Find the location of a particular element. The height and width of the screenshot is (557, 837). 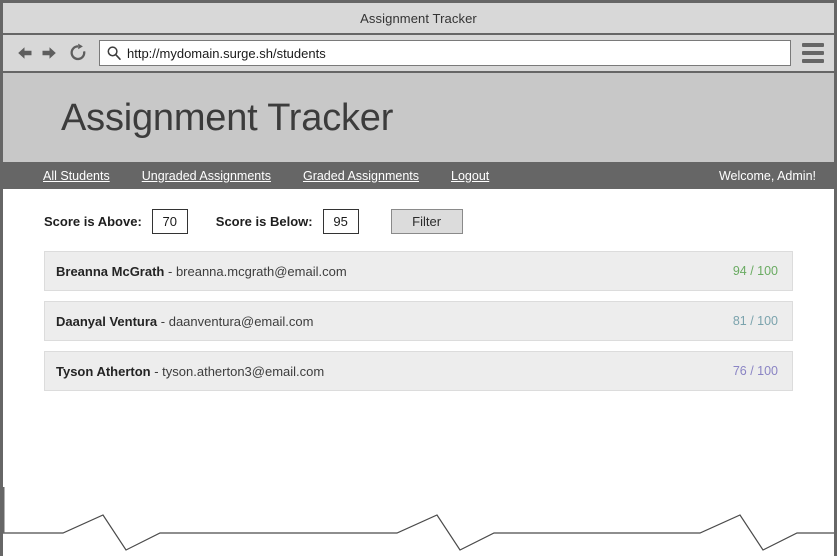

filter-bar: Score is Above: Score is Below: Filter is located at coordinates (418, 211).